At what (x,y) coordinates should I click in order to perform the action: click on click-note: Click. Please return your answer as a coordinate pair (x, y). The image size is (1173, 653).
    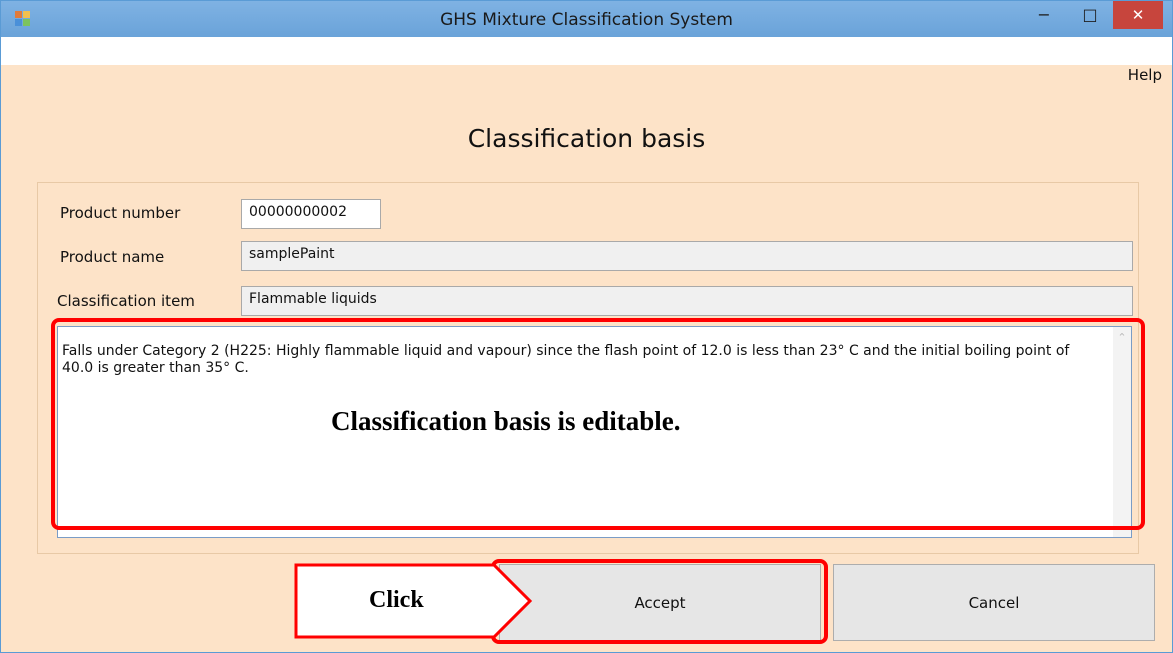
    Looking at the image, I should click on (396, 600).